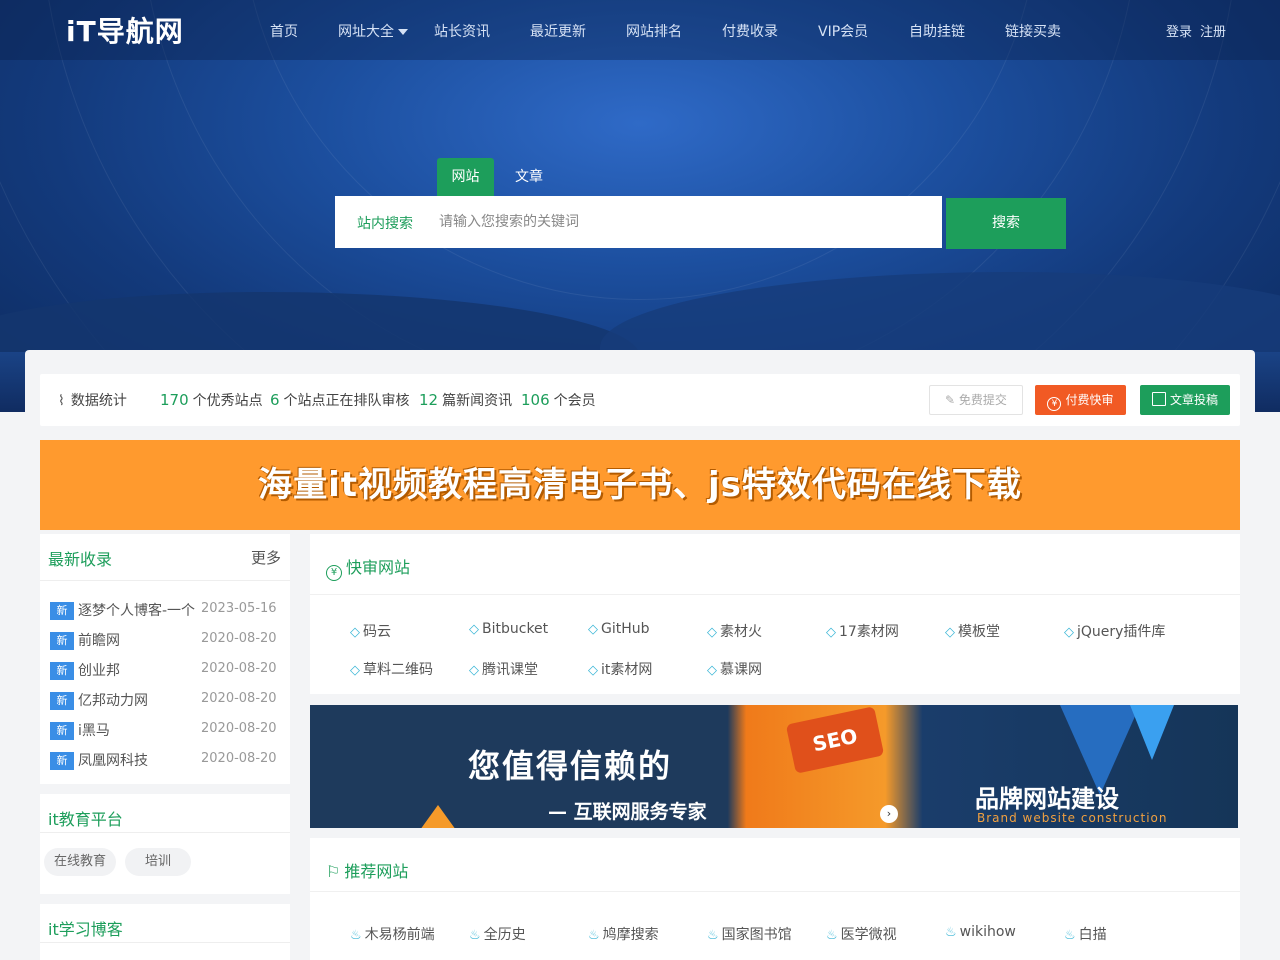  Describe the element at coordinates (515, 629) in the screenshot. I see `site-link-label: Bitbucket` at that location.